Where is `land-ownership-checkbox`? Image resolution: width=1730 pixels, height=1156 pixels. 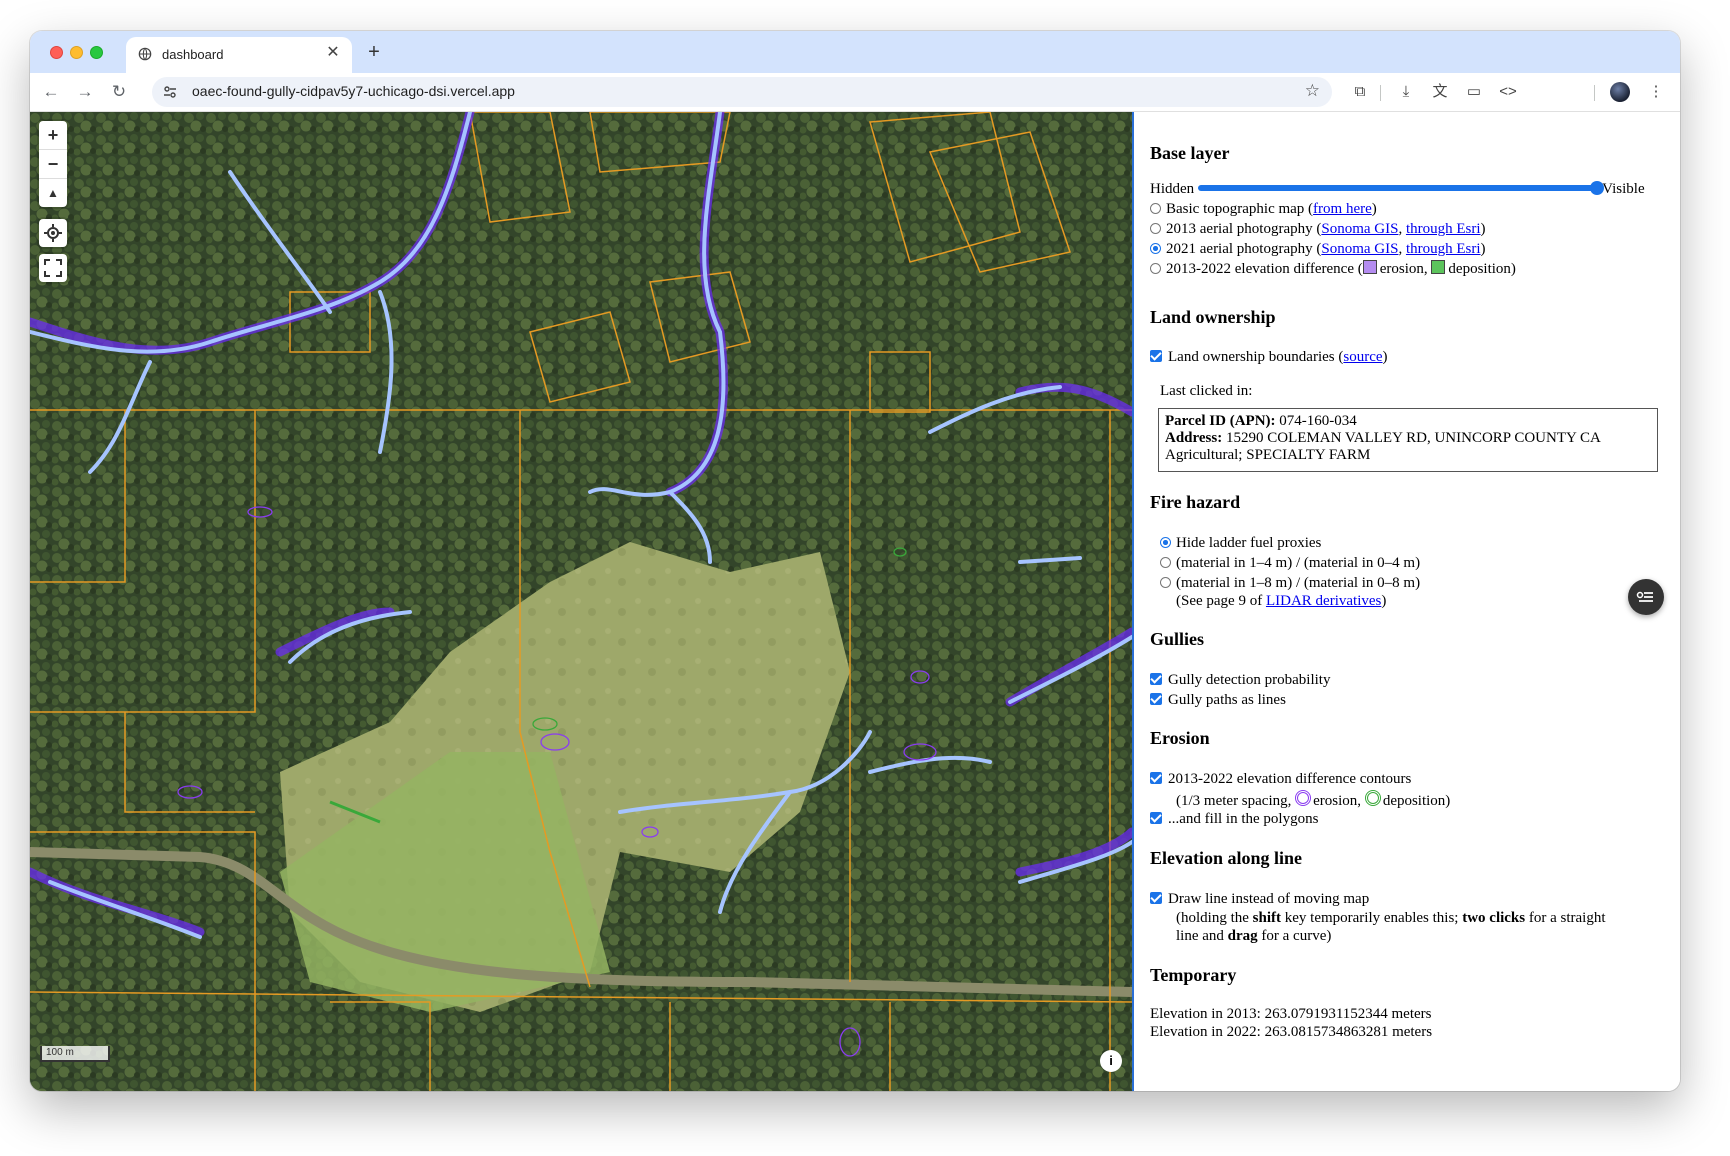
land-ownership-checkbox is located at coordinates (1156, 356).